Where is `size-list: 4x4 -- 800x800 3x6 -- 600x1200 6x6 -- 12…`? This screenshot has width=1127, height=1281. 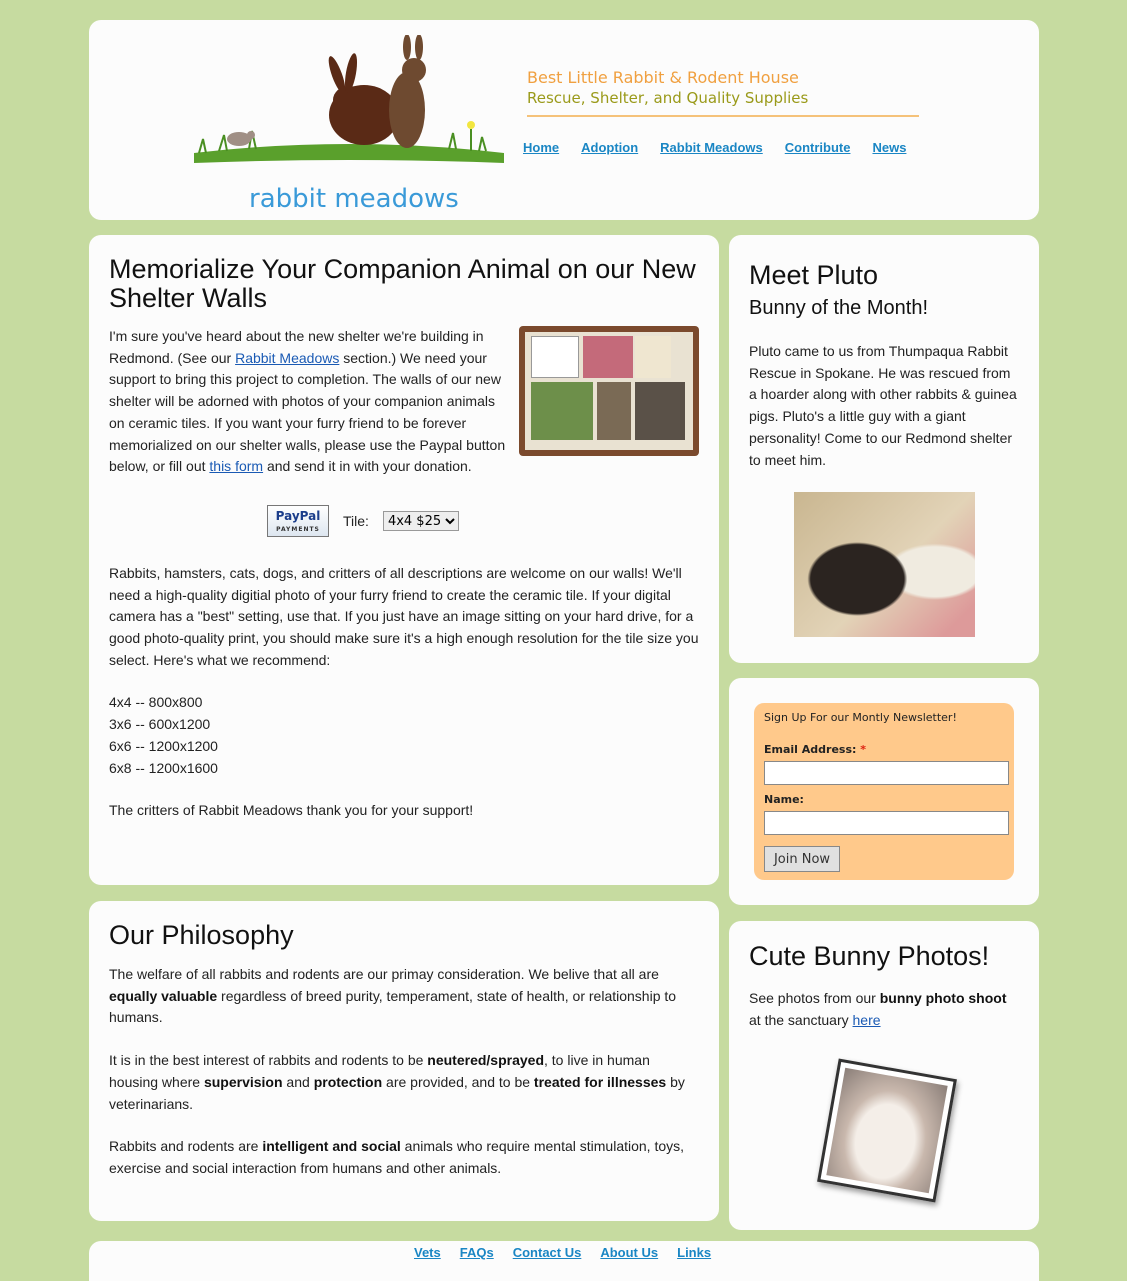 size-list: 4x4 -- 800x800 3x6 -- 600x1200 6x6 -- 12… is located at coordinates (404, 735).